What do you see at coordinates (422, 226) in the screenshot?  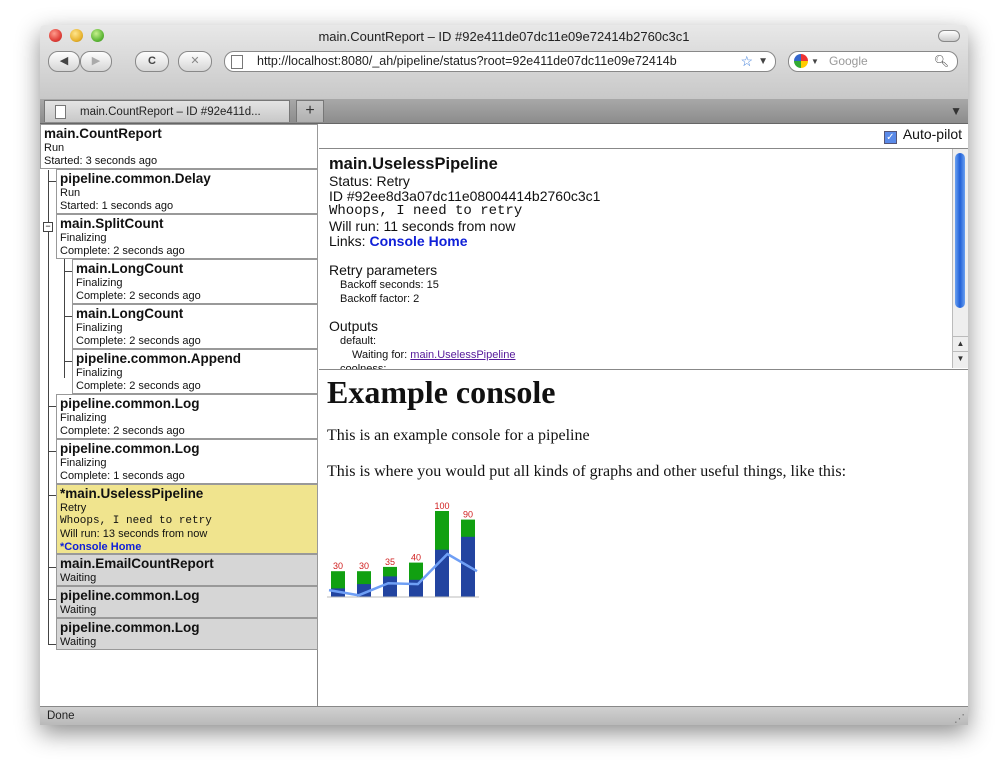 I see `detail-will-run: Will run: 11 seconds from now` at bounding box center [422, 226].